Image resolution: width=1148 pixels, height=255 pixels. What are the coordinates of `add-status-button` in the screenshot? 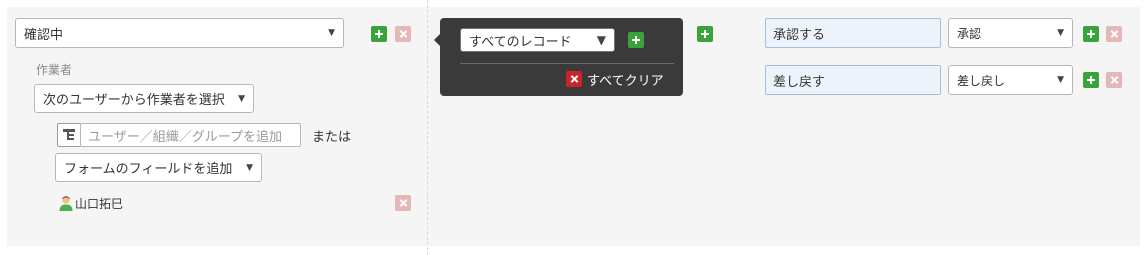 It's located at (379, 34).